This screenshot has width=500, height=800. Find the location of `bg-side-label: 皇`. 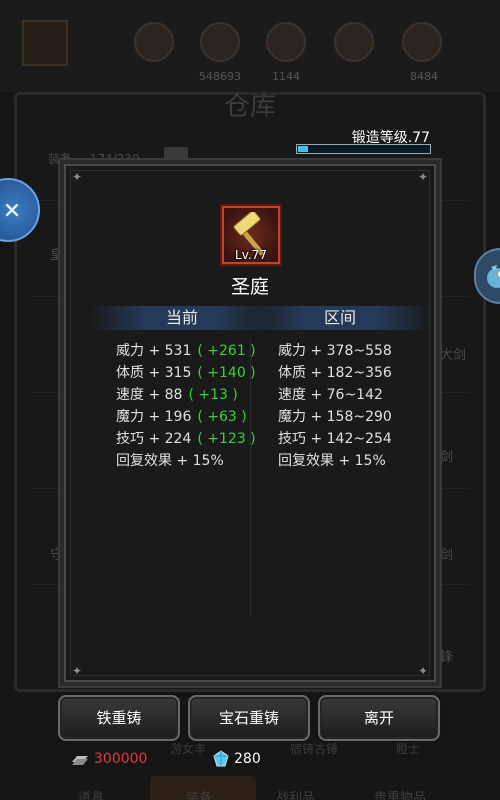

bg-side-label: 皇 is located at coordinates (57, 255).